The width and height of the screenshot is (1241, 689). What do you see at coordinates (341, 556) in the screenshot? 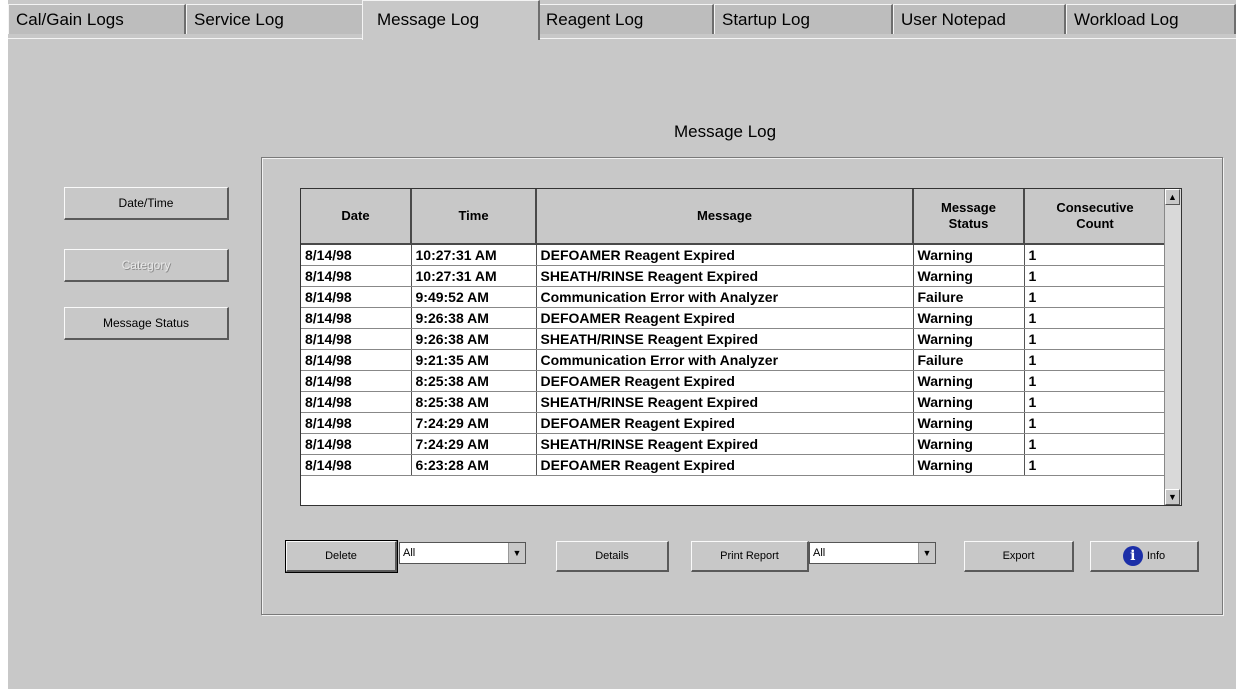
I see `delete-button: Delete` at bounding box center [341, 556].